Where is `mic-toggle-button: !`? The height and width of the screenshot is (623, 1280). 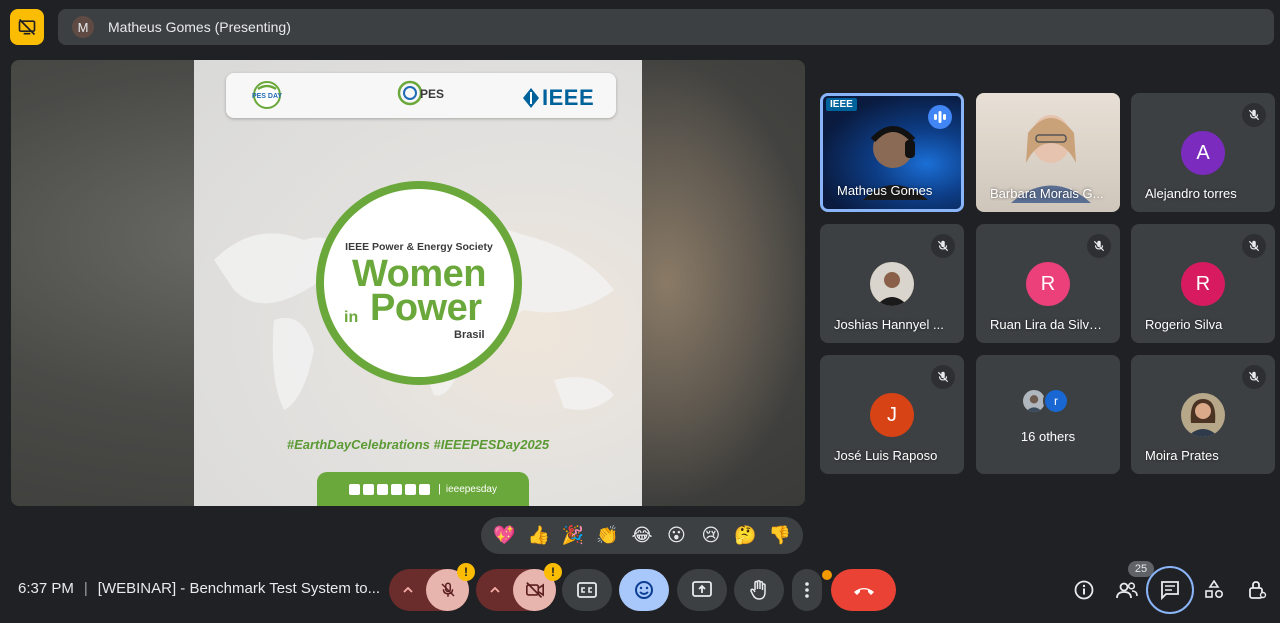 mic-toggle-button: ! is located at coordinates (450, 587).